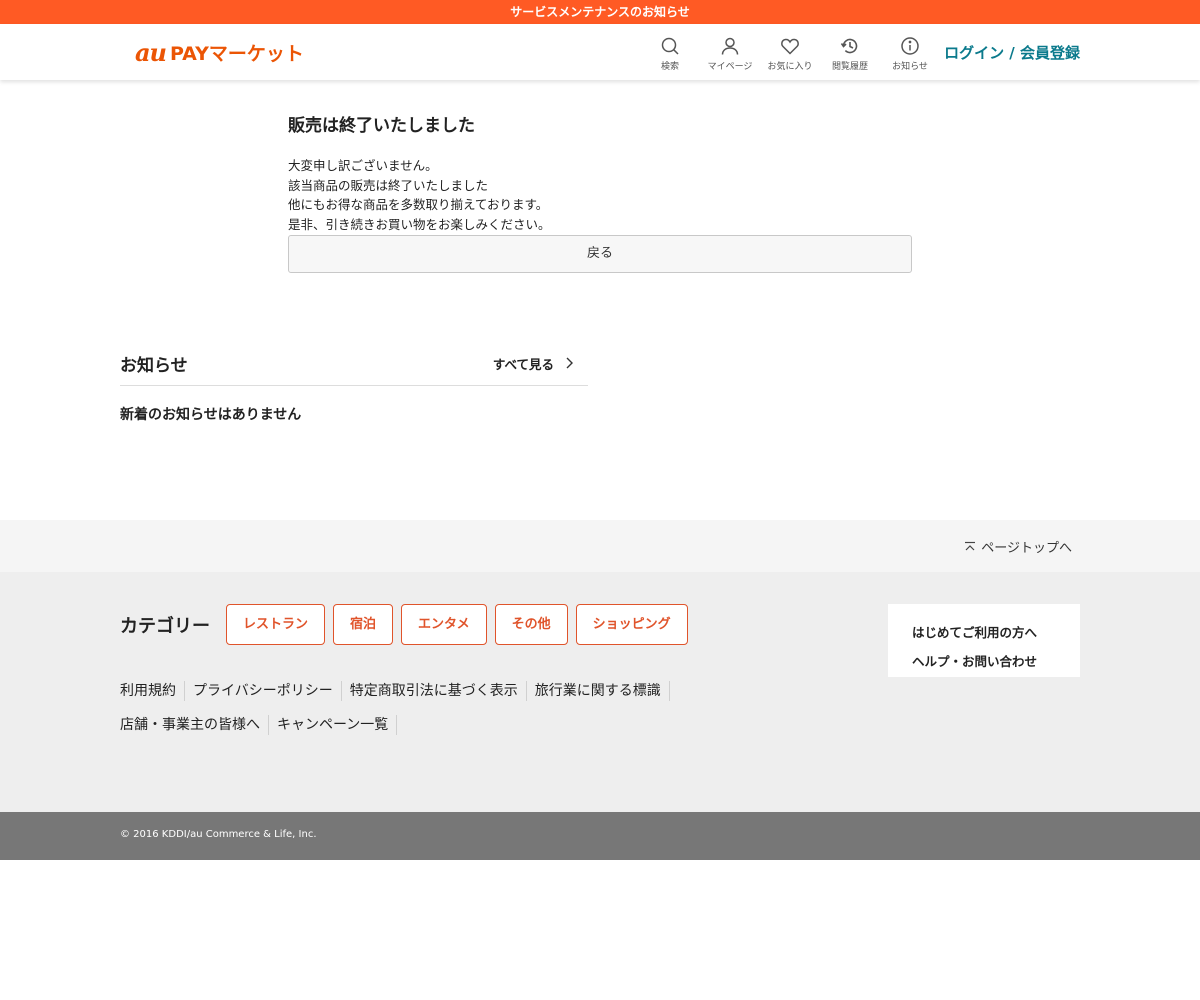  What do you see at coordinates (730, 67) in the screenshot?
I see `nav-mypage-label: マイページ` at bounding box center [730, 67].